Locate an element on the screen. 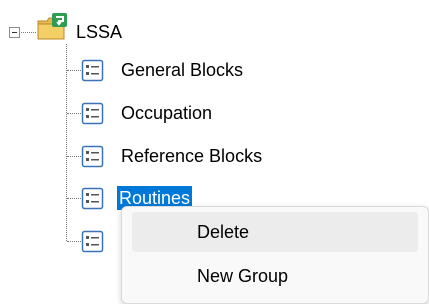  tree-node-reference-blocks: Reference Blocks is located at coordinates (196, 159).